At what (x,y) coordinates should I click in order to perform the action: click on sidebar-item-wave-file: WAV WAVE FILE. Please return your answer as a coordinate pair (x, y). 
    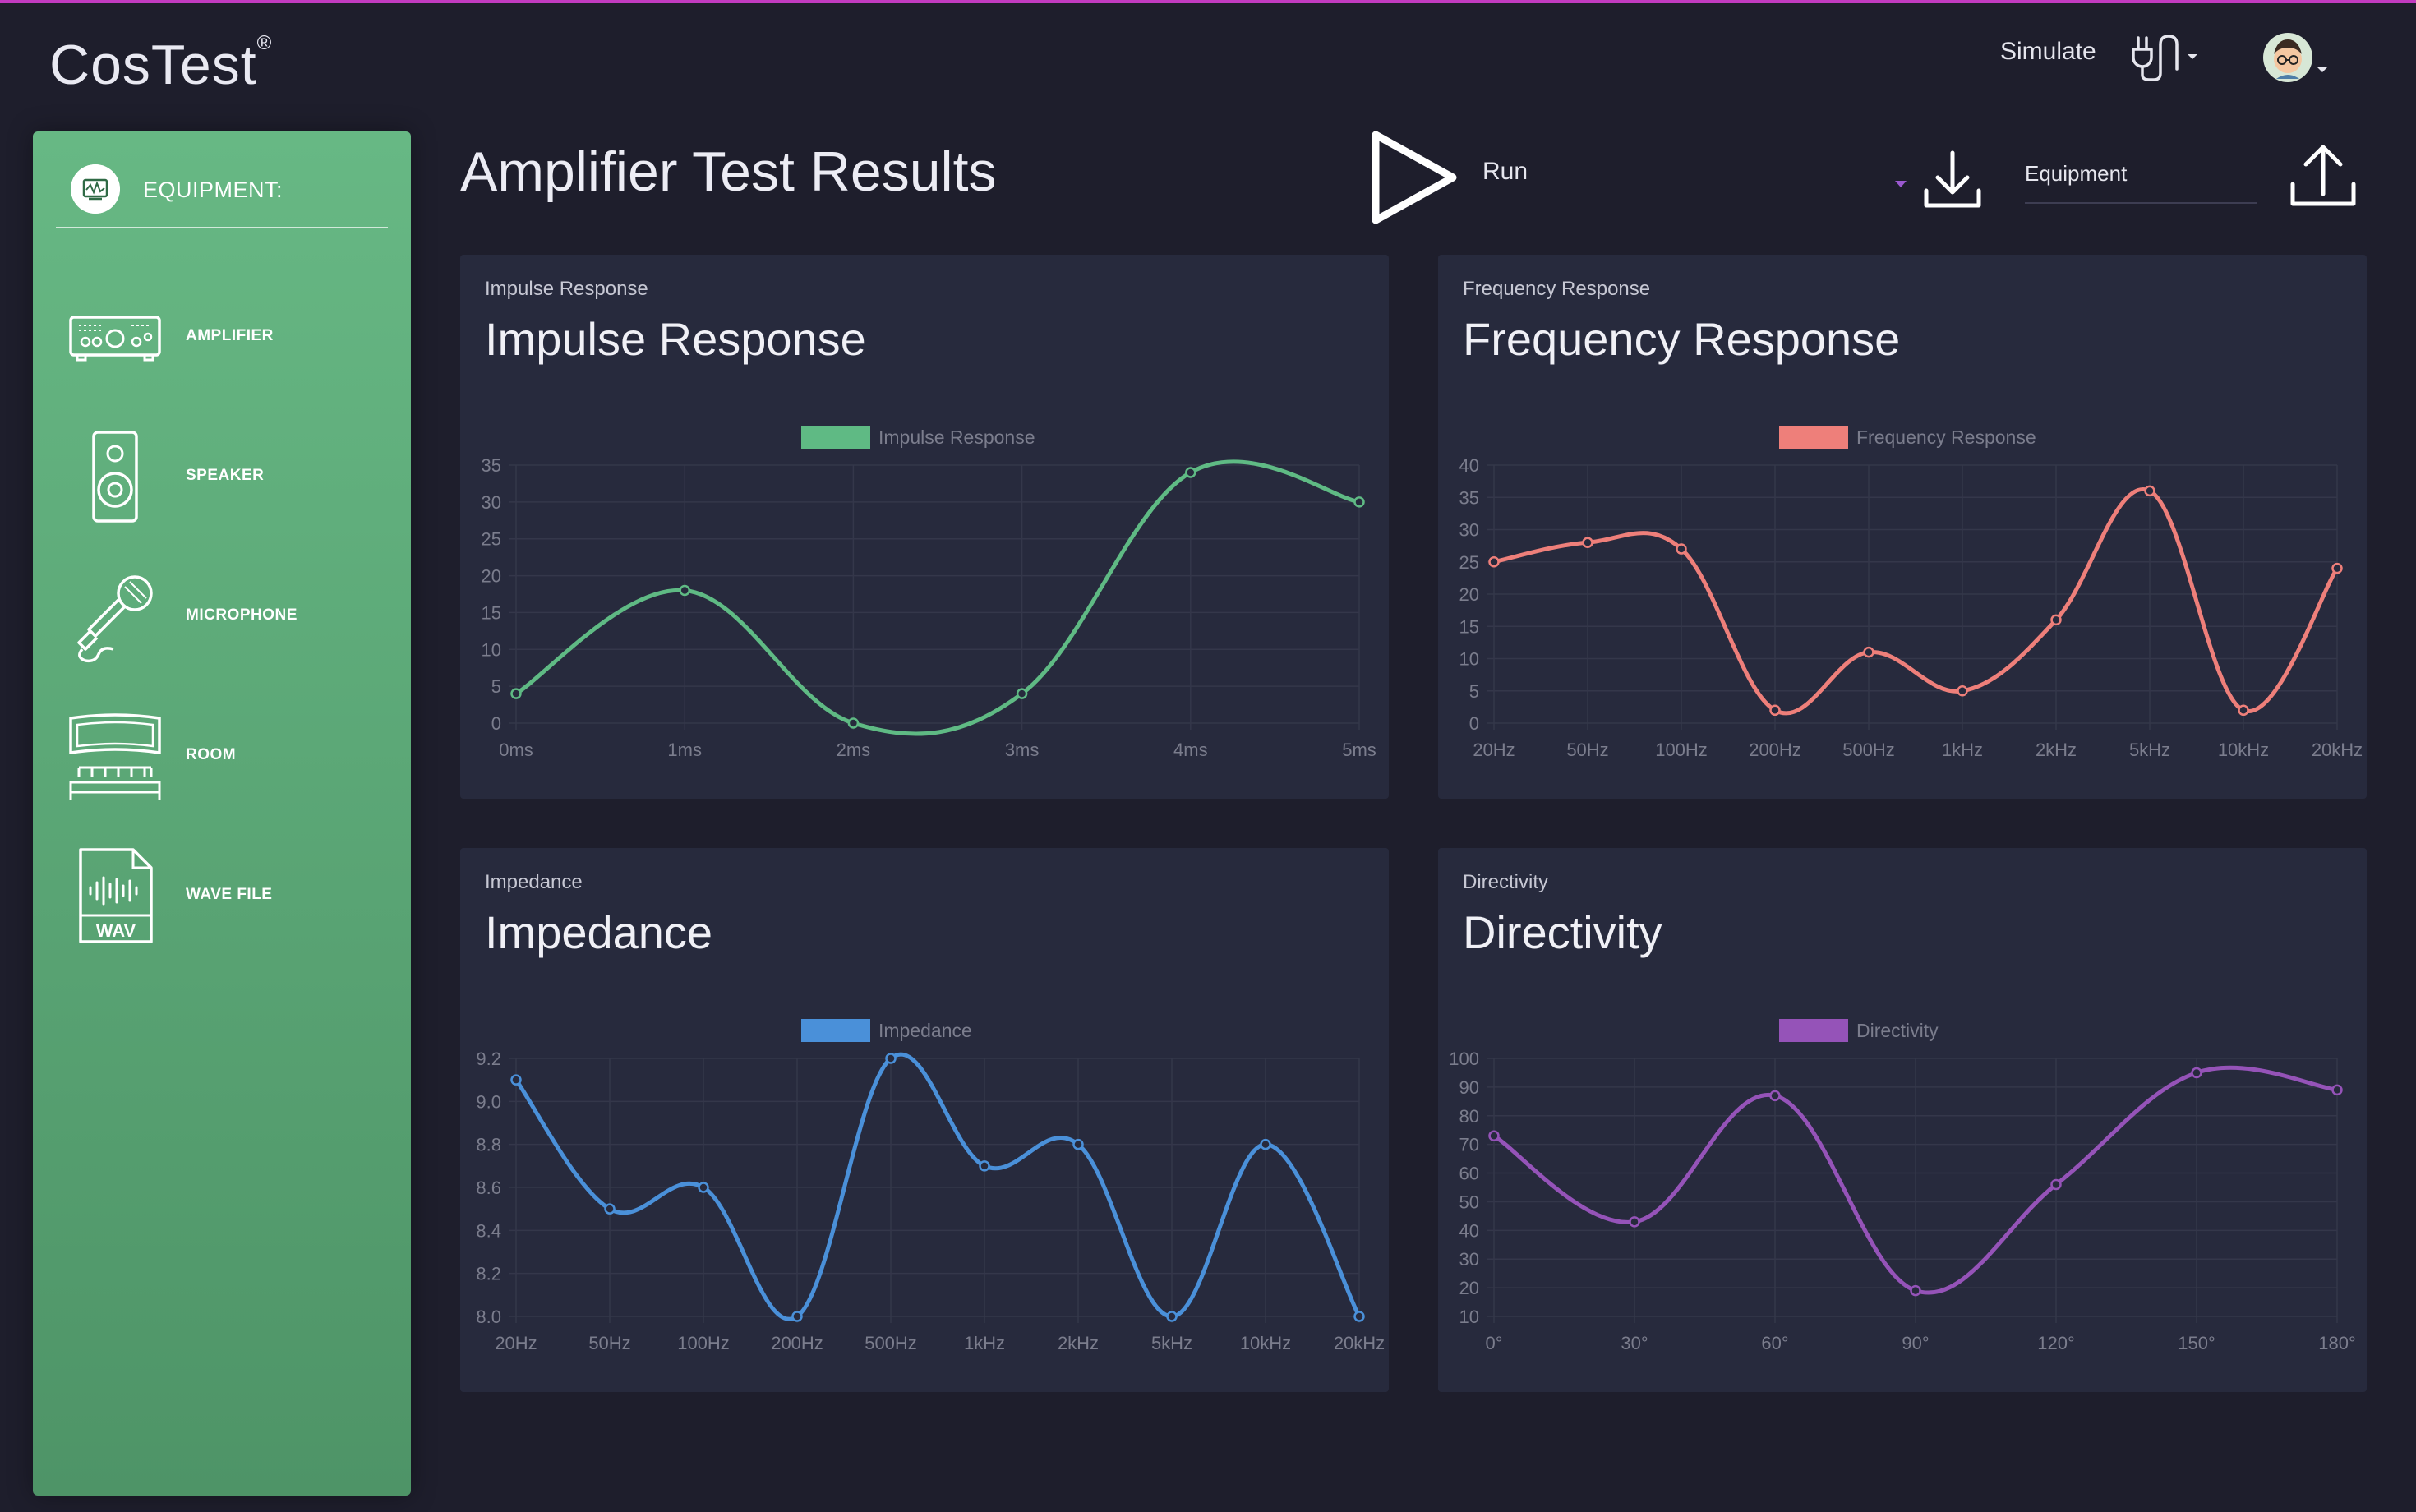
    Looking at the image, I should click on (222, 896).